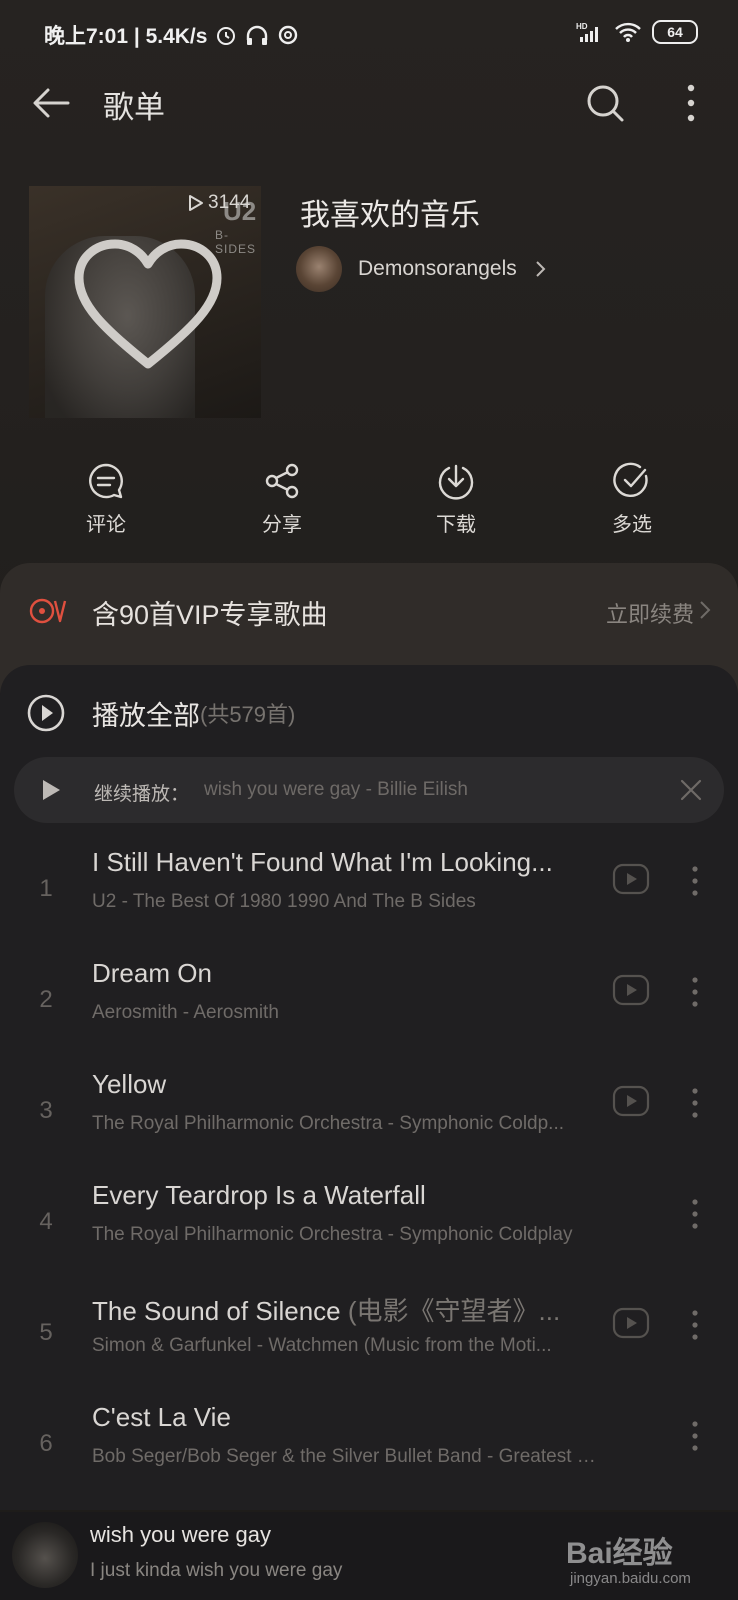 The width and height of the screenshot is (738, 1600). I want to click on status-bar: 晚上7:01 | 5.4K/s HD 64, so click(369, 34).